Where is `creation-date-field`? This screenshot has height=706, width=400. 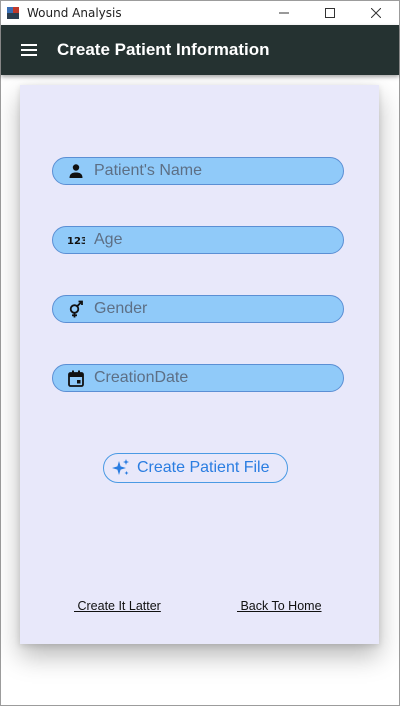
creation-date-field is located at coordinates (198, 378).